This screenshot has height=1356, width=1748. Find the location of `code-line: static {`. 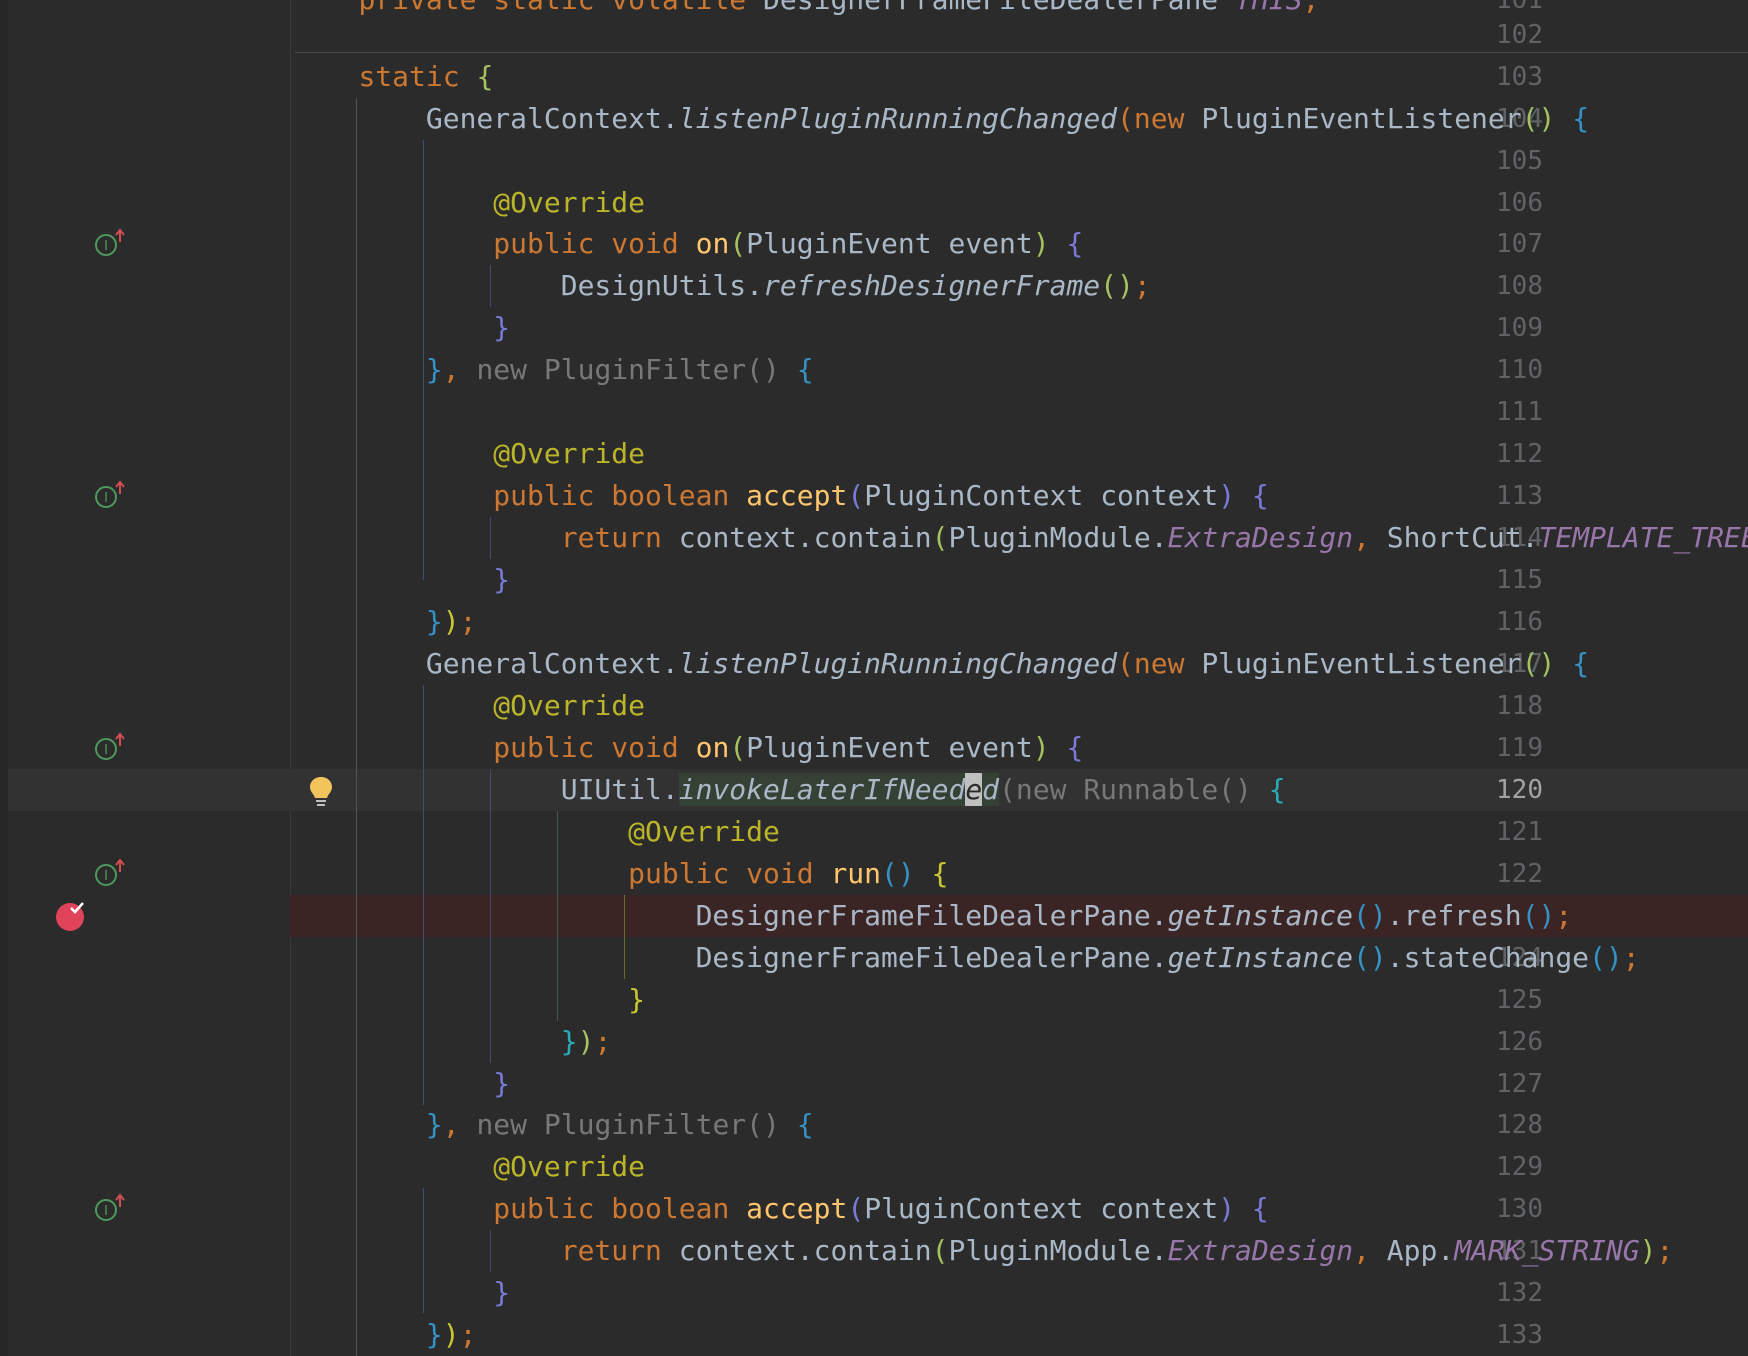

code-line: static { is located at coordinates (1019, 77).